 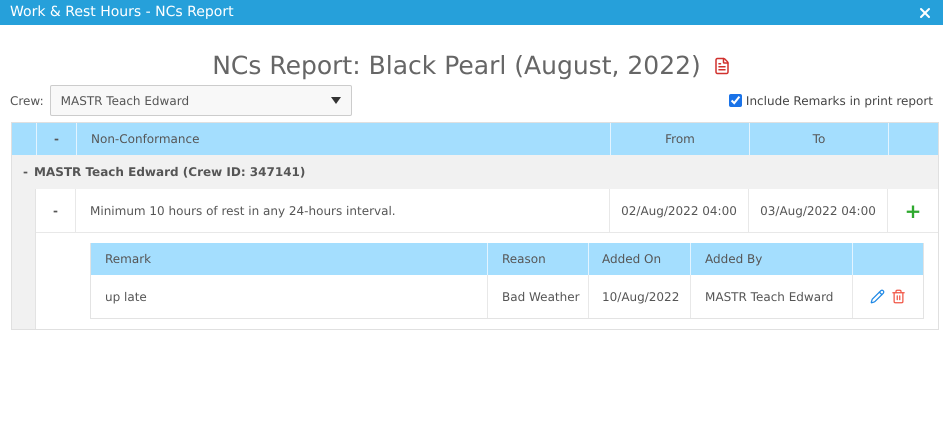 What do you see at coordinates (818, 211) in the screenshot?
I see `to-date: 03/Aug/2022 04:00` at bounding box center [818, 211].